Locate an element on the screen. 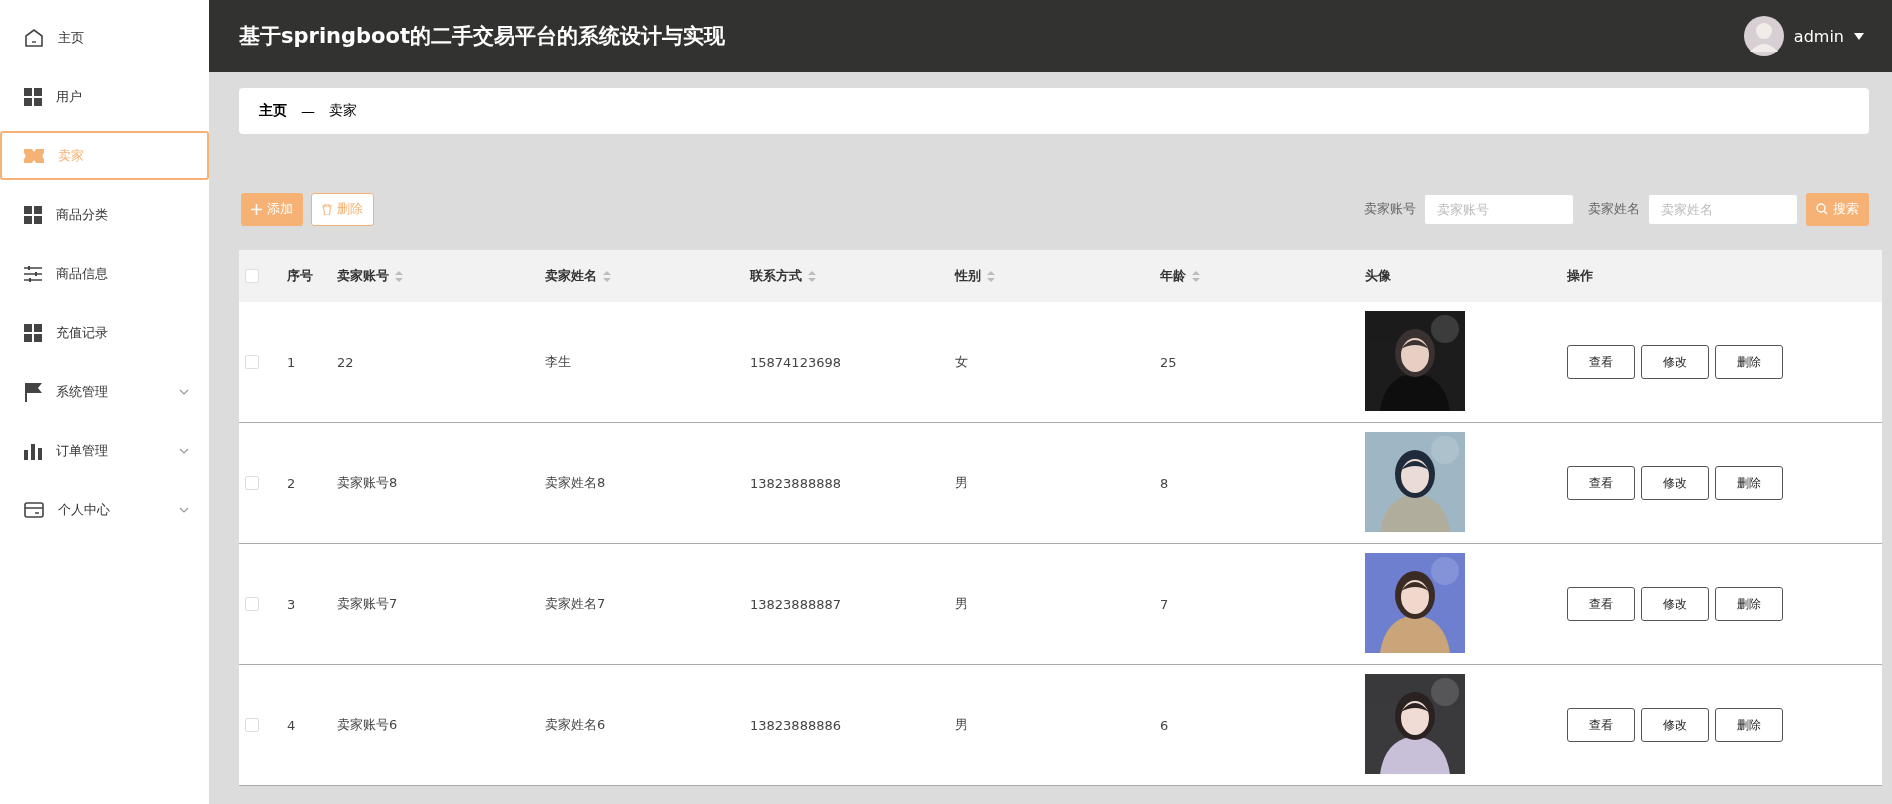 The image size is (1892, 804). table-cell-text: 卖家姓名7 is located at coordinates (576, 604).